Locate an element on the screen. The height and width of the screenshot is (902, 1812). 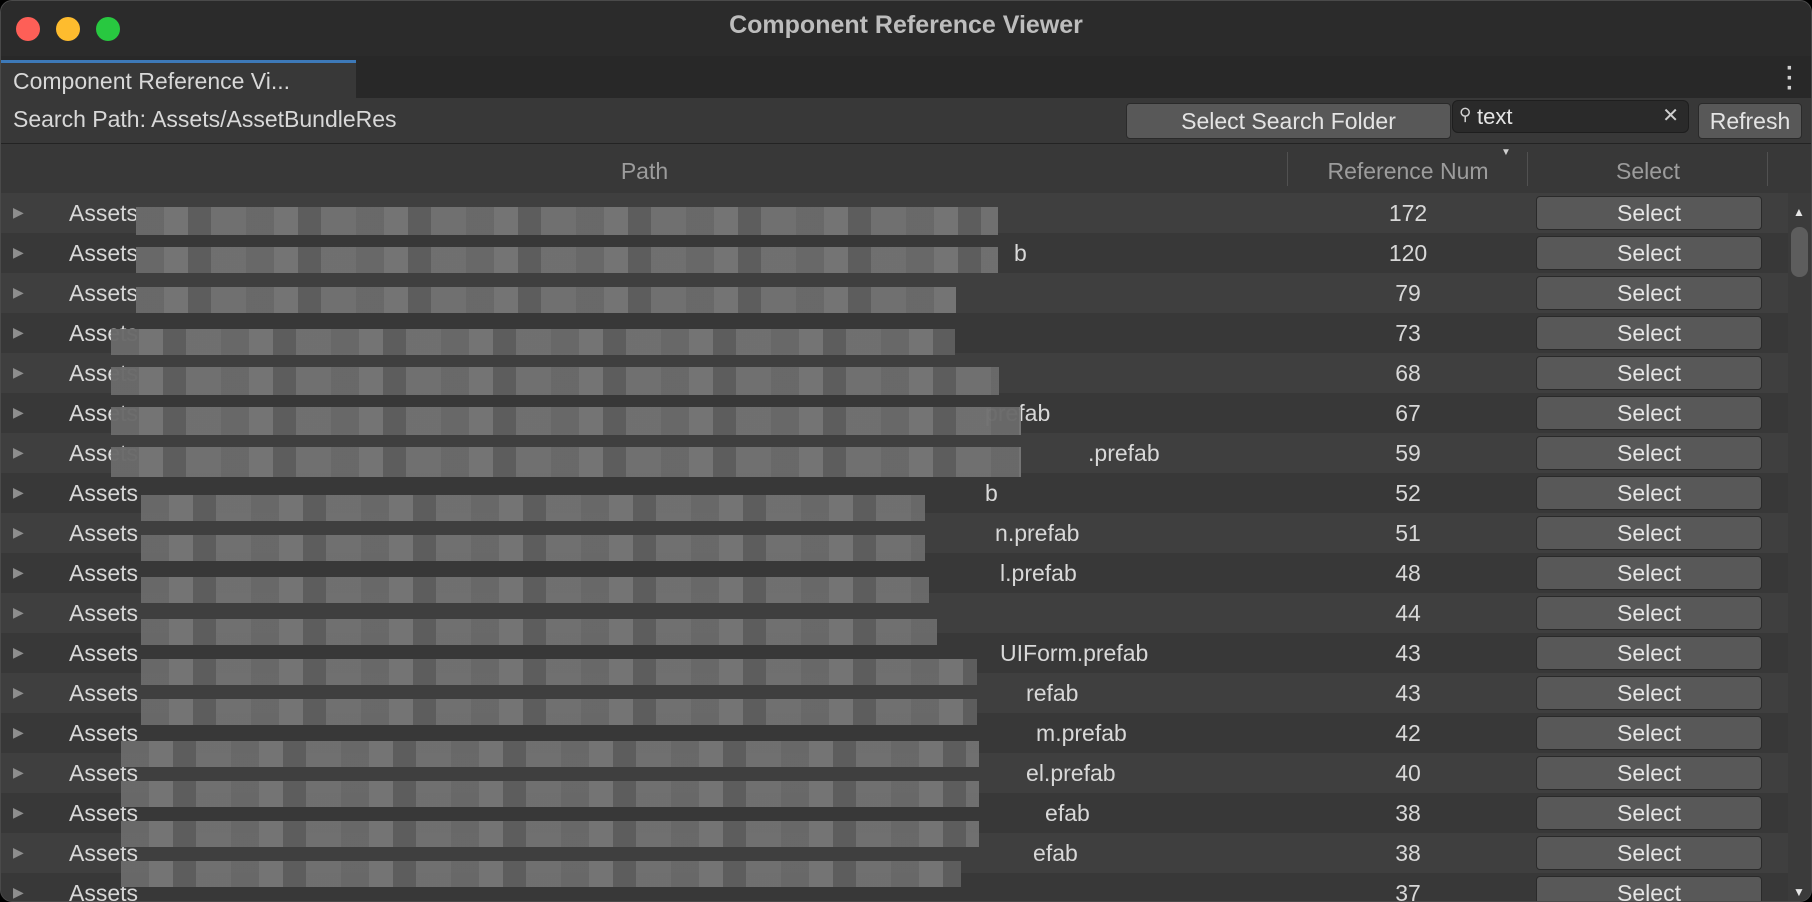
reference-count: 48 is located at coordinates (1408, 573).